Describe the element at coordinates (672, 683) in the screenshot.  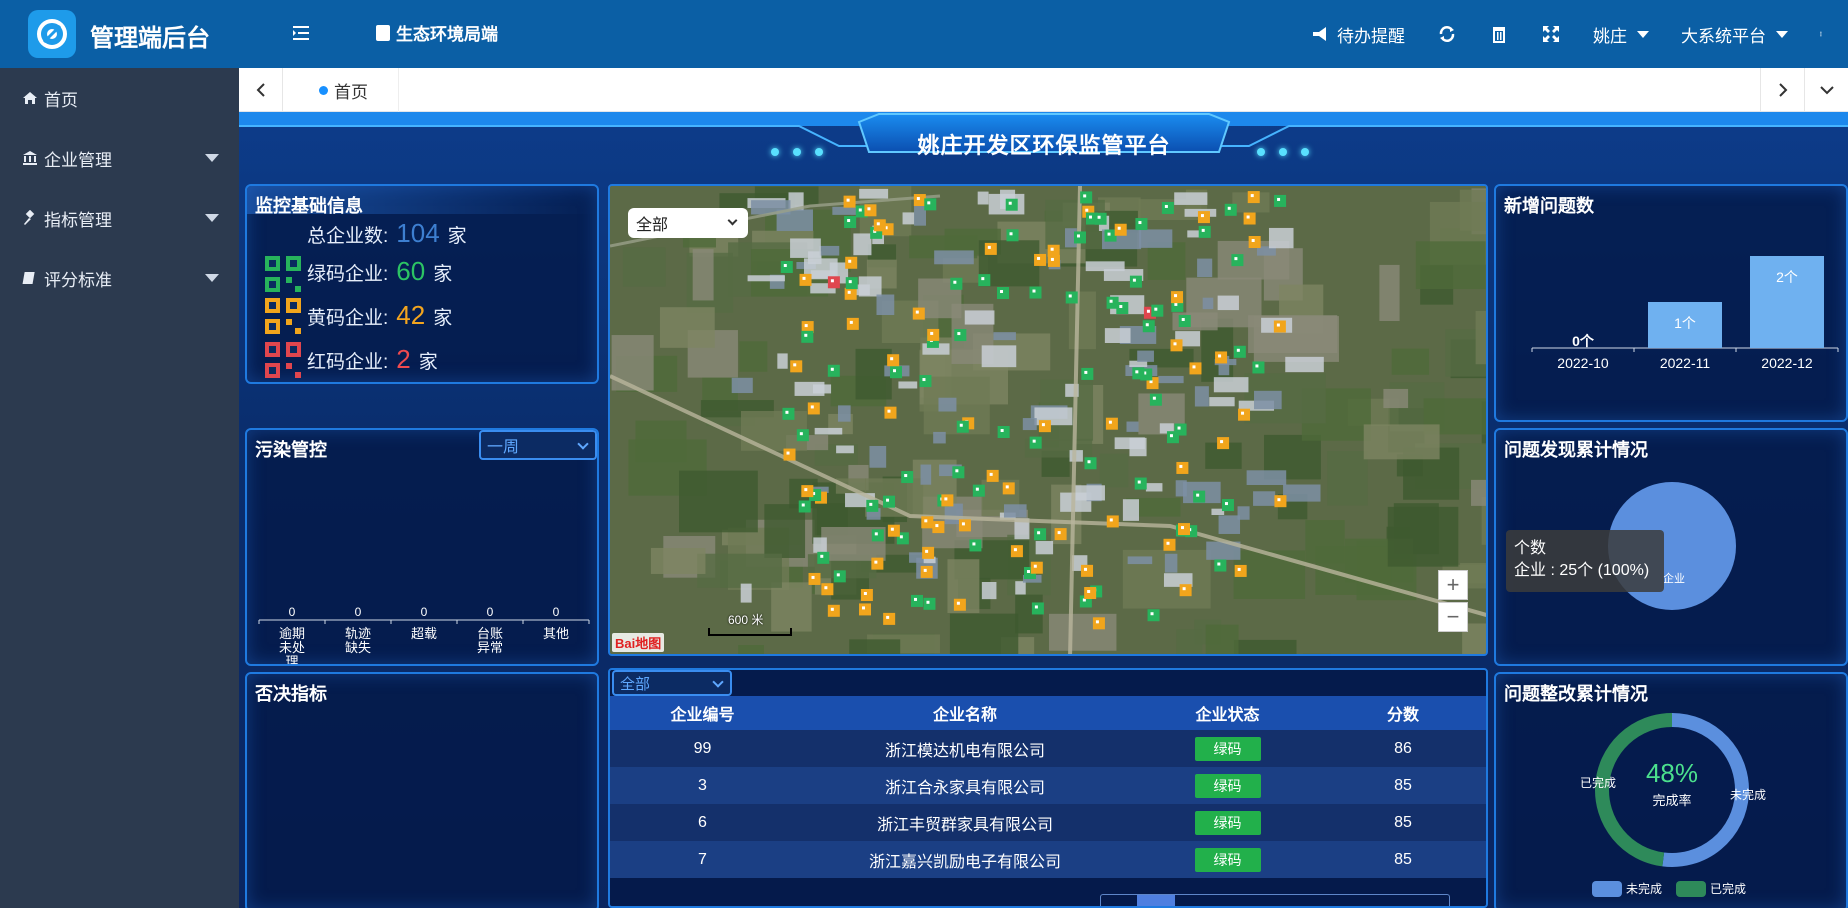
I see `table-filter-select: 全部` at that location.